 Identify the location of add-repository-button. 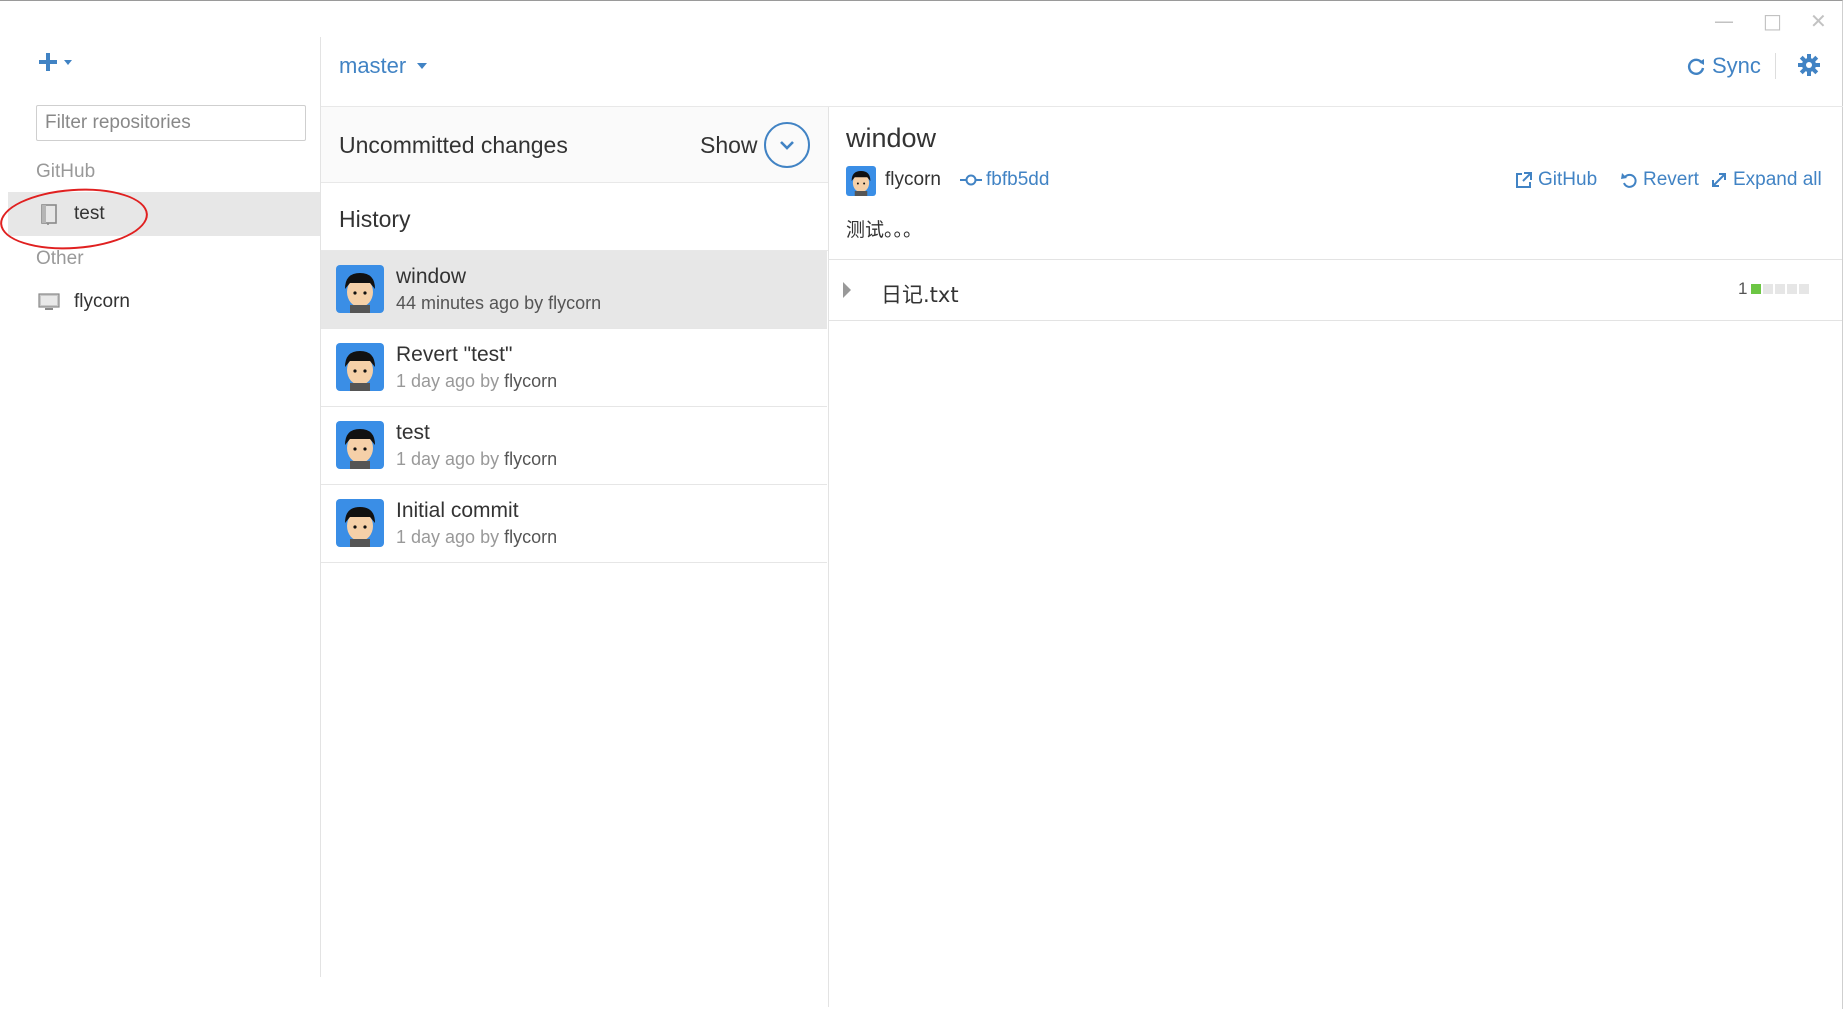
(57, 63).